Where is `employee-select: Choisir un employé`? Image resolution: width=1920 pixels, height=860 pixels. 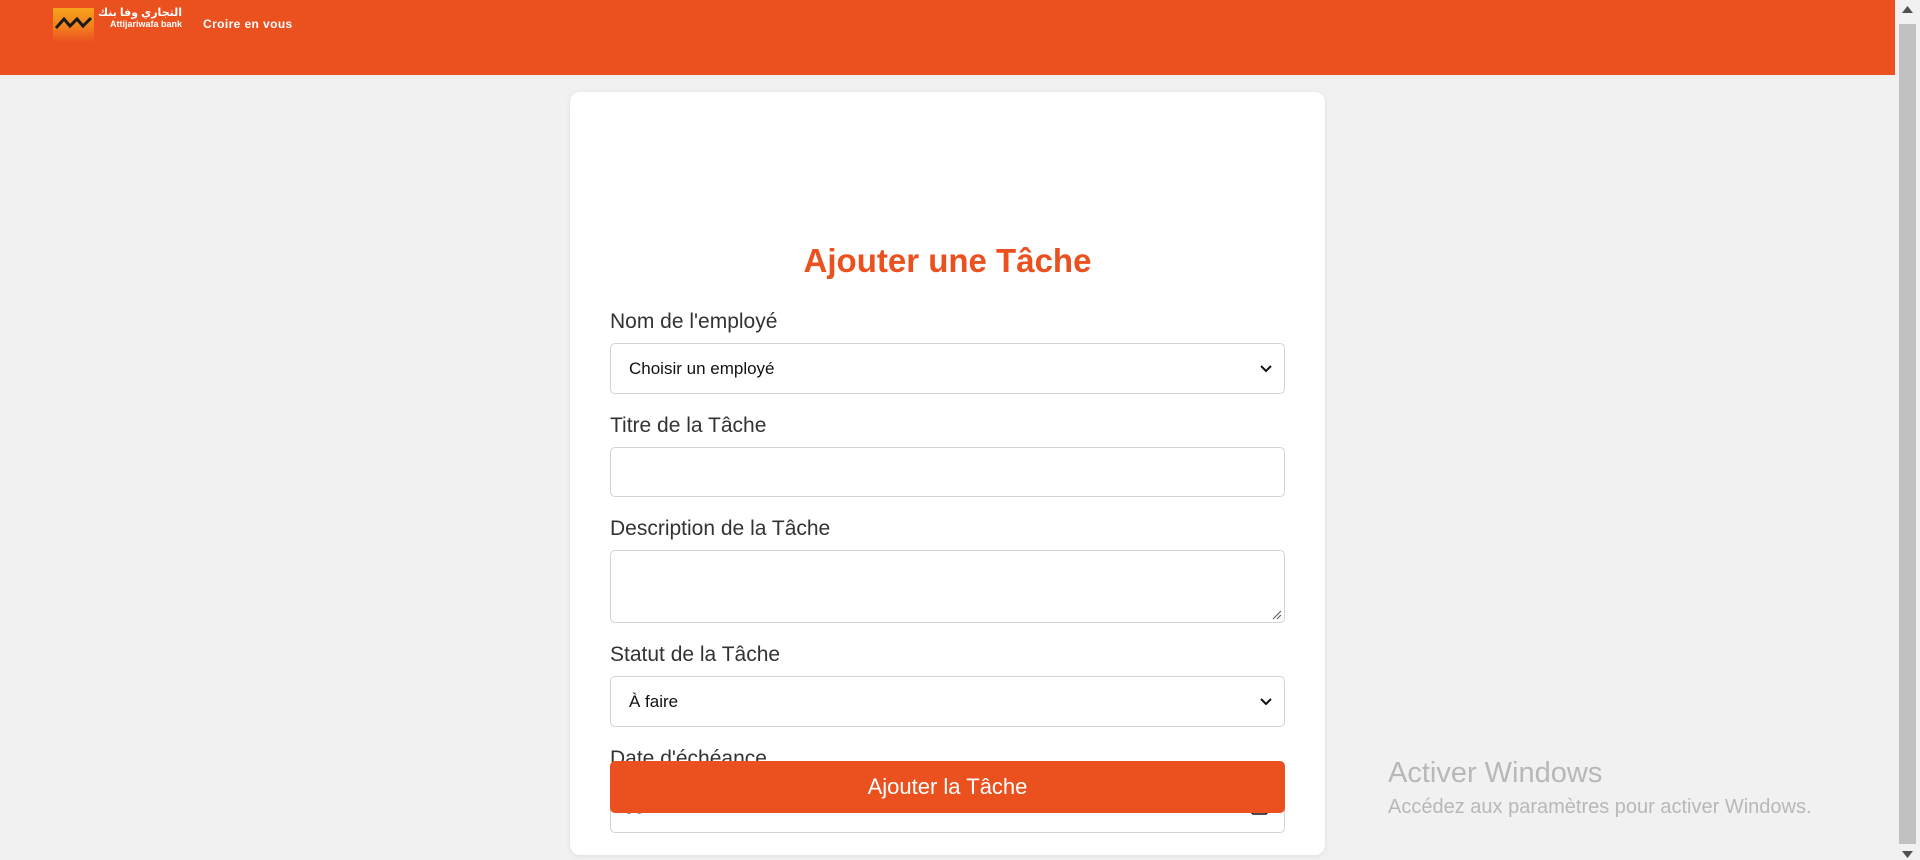
employee-select: Choisir un employé is located at coordinates (947, 368).